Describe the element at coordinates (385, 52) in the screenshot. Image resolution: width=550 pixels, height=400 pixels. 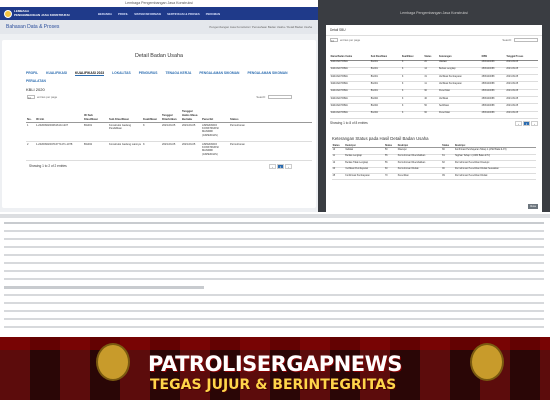
I see `col-header: Sub Klasifikasi` at that location.